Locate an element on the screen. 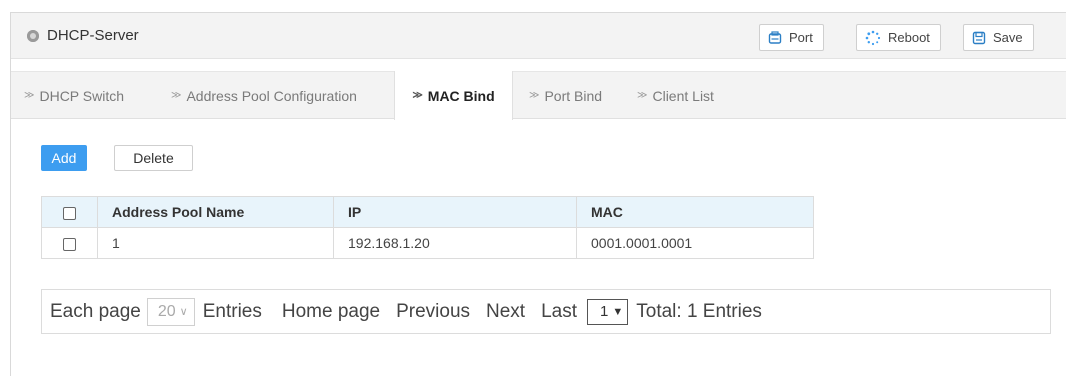  tab-label: MAC Bind is located at coordinates (461, 95).